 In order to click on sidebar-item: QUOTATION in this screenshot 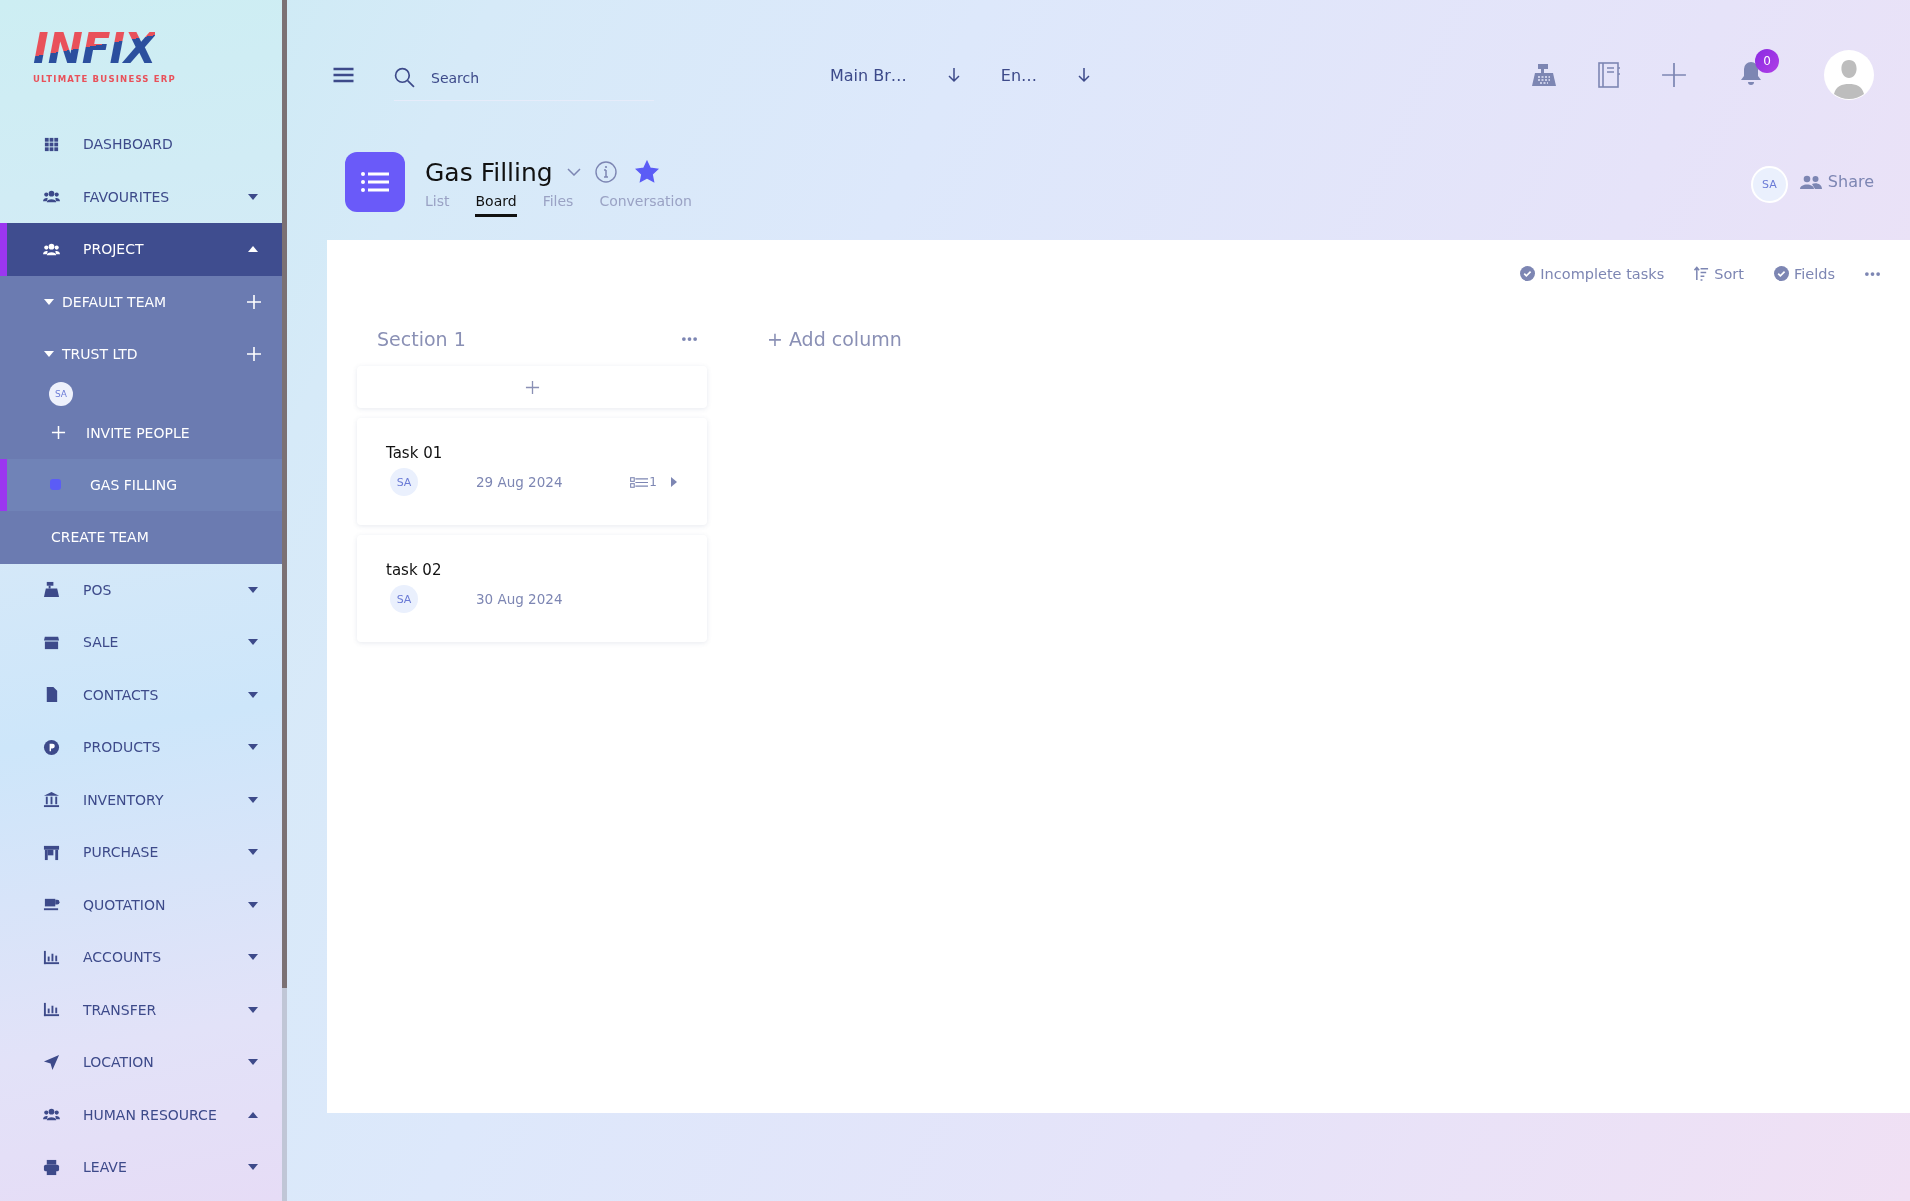, I will do `click(141, 904)`.